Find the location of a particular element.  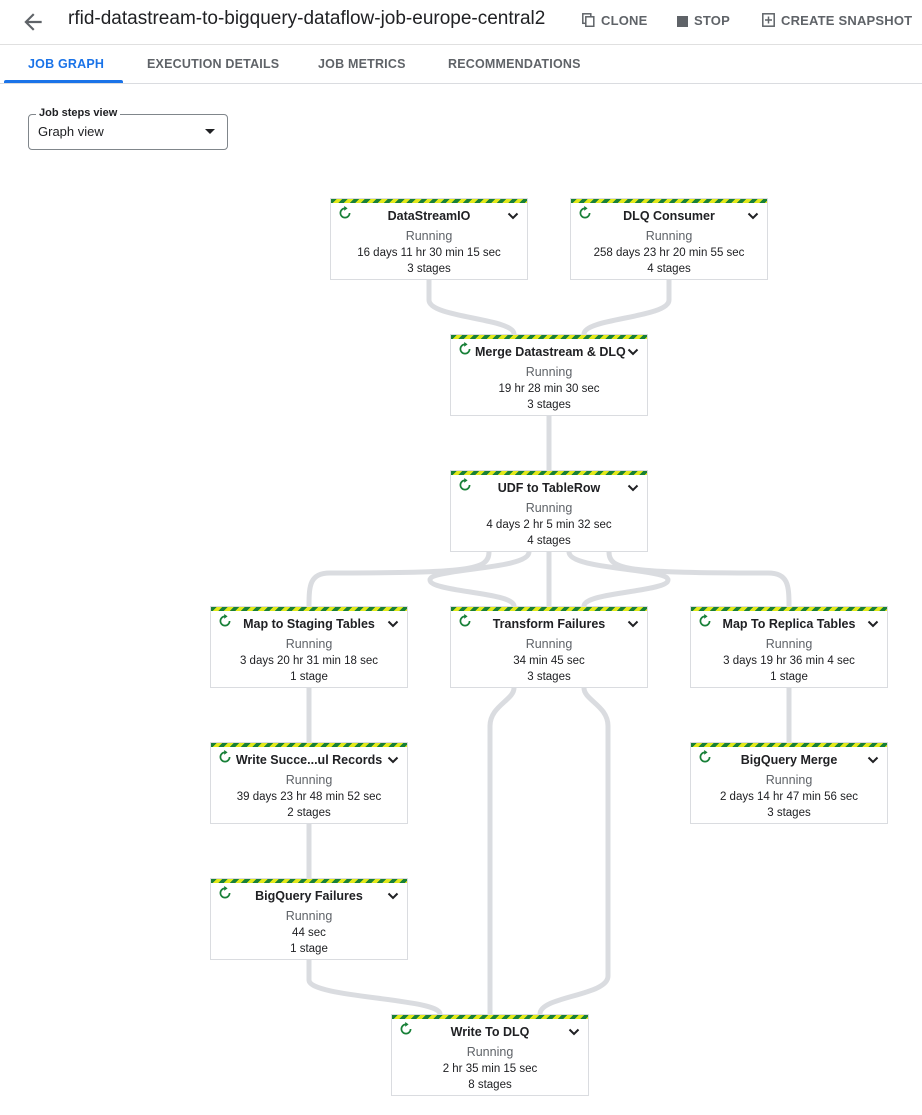

node-name: BigQuery Merge is located at coordinates (789, 760).